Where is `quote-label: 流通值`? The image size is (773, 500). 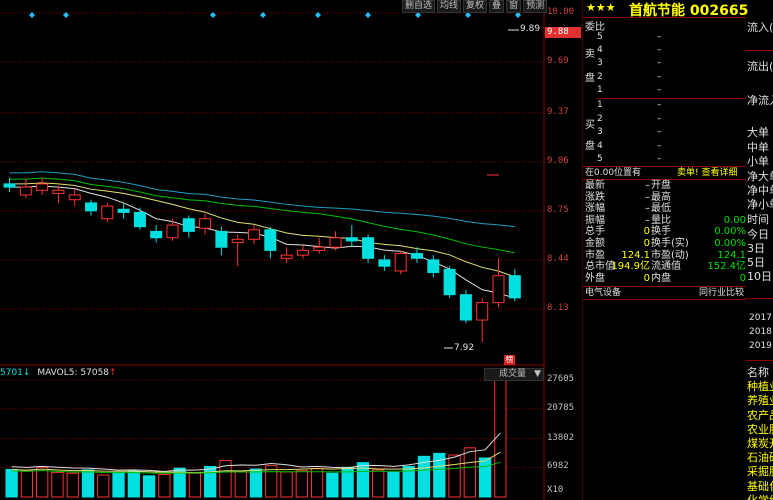
quote-label: 流通值 is located at coordinates (666, 267).